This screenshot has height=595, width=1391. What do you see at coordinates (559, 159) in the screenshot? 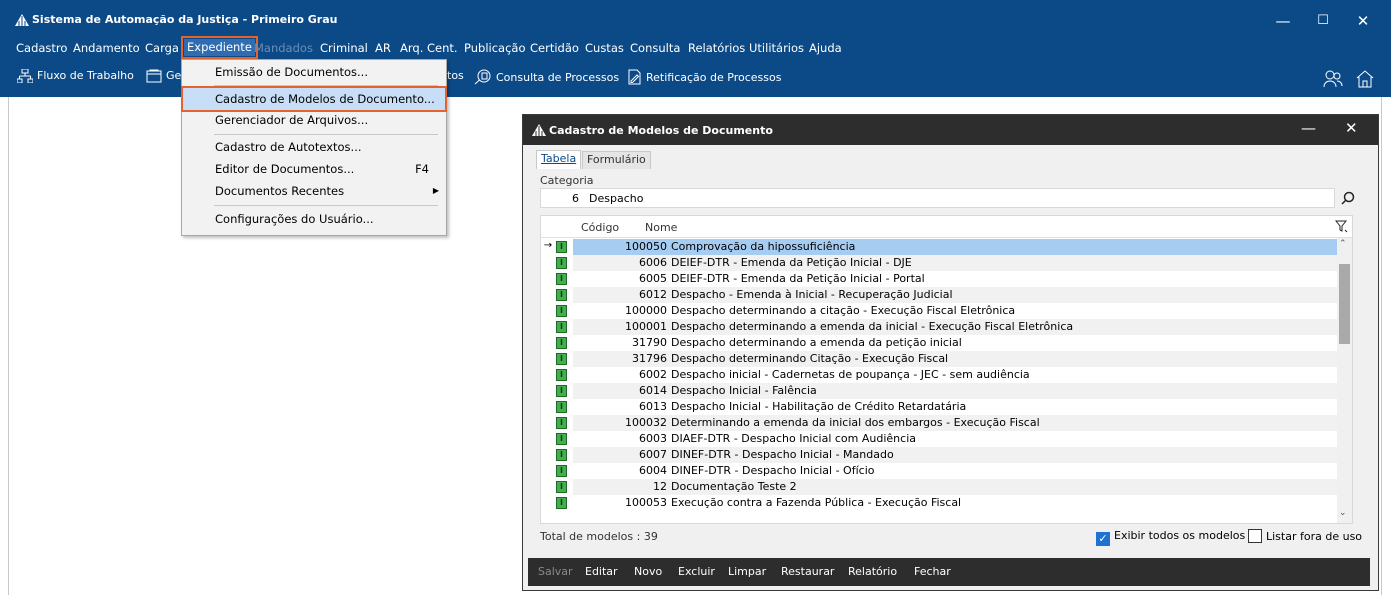
I see `tab-tabela: Tabela` at bounding box center [559, 159].